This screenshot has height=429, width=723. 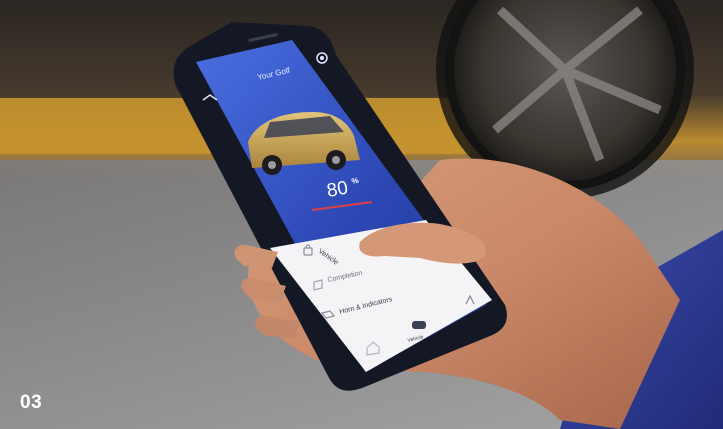 I want to click on car-icon, so click(x=419, y=325).